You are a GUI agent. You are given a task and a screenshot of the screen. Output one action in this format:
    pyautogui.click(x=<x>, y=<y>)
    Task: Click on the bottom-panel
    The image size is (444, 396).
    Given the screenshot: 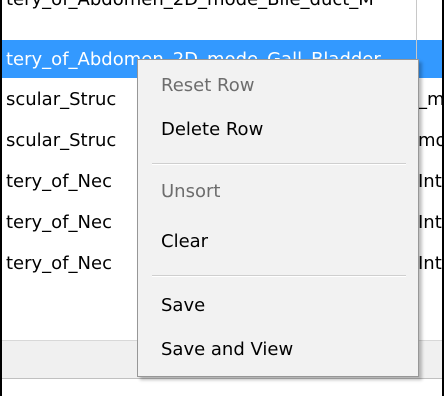 What is the action you would take?
    pyautogui.click(x=222, y=387)
    